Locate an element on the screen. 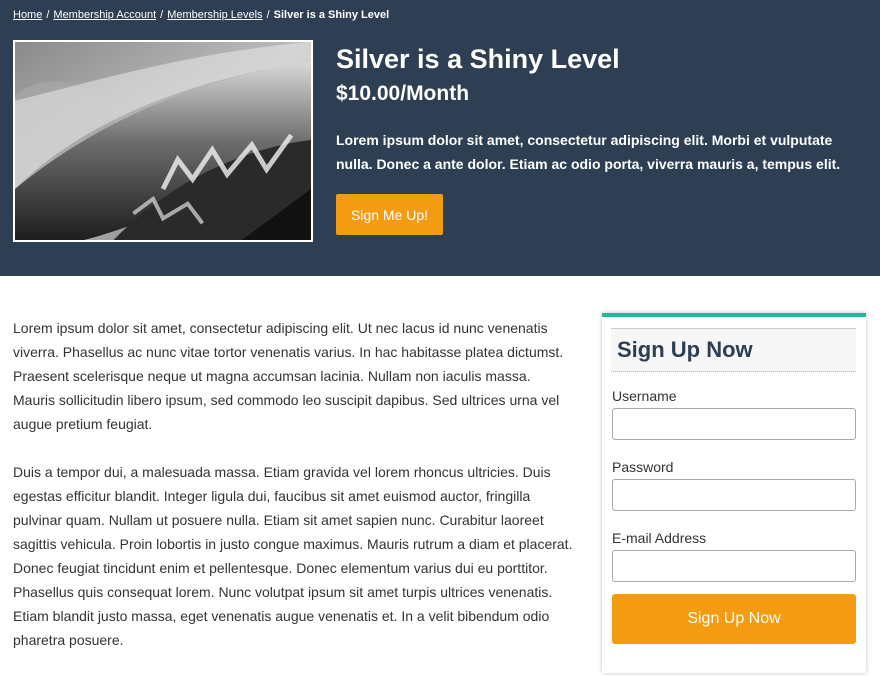 The image size is (880, 676). breadcrumb-link-membership-account: Membership Account is located at coordinates (104, 15).